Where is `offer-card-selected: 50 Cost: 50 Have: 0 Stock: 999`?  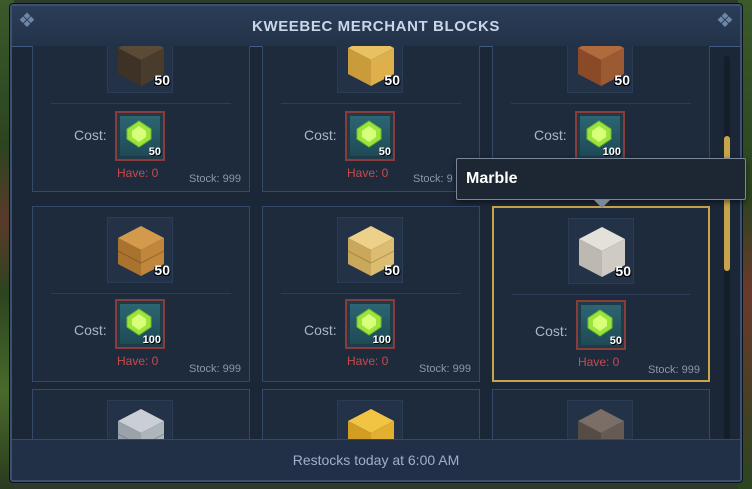
offer-card-selected: 50 Cost: 50 Have: 0 Stock: 999 is located at coordinates (601, 294).